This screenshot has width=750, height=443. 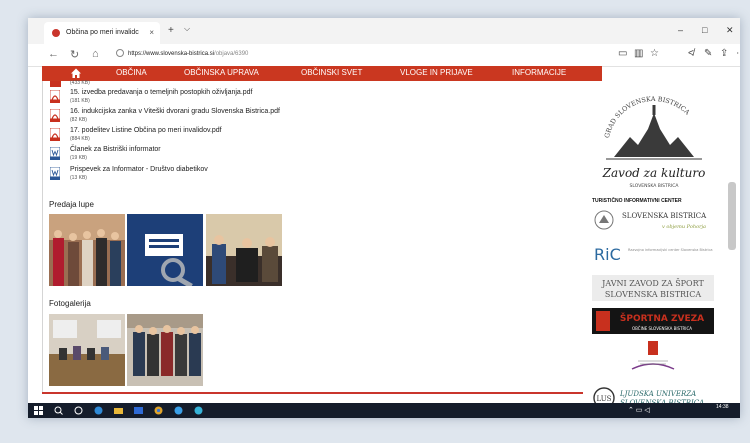 I want to click on tab-bar: Občina po meri invalidc × + ⌵ – □ ✕, so click(x=384, y=31).